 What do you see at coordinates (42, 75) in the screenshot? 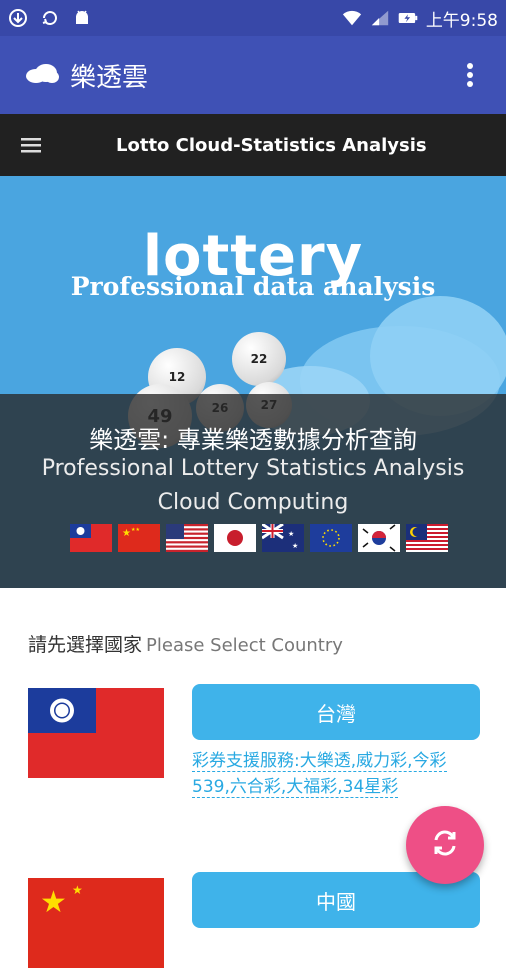
I see `cloud-logo-icon` at bounding box center [42, 75].